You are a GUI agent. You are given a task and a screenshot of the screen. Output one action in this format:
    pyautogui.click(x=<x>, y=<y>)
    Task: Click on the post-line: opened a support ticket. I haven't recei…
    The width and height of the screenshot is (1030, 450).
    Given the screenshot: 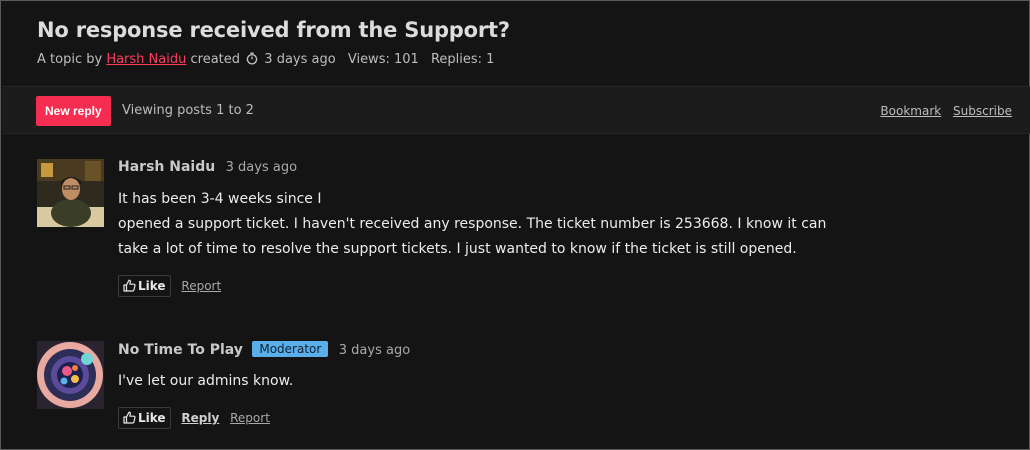 What is the action you would take?
    pyautogui.click(x=472, y=224)
    